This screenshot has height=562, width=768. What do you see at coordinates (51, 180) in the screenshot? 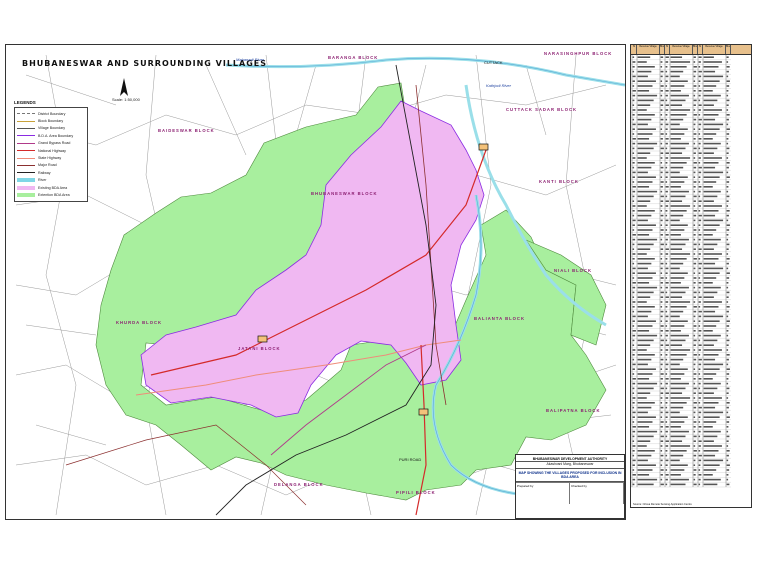
I see `legend-row: River` at bounding box center [51, 180].